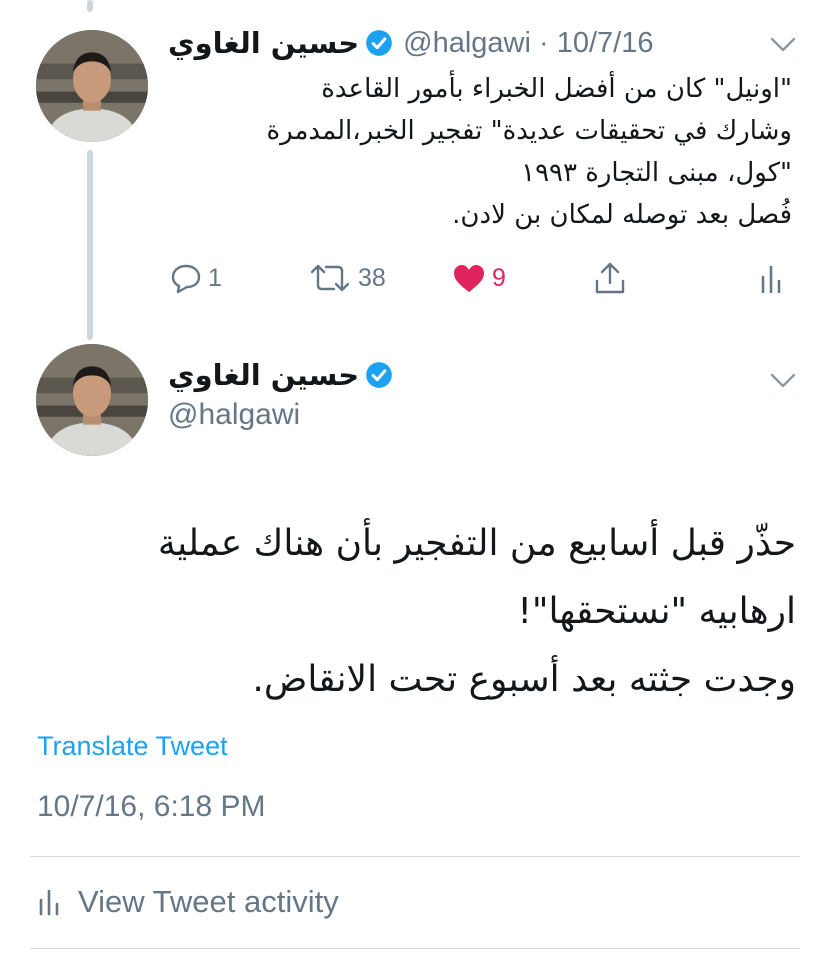 The height and width of the screenshot is (975, 828). Describe the element at coordinates (622, 215) in the screenshot. I see `tweet-text-line: فُصل بعد توصله لمكان بن لادن.` at that location.